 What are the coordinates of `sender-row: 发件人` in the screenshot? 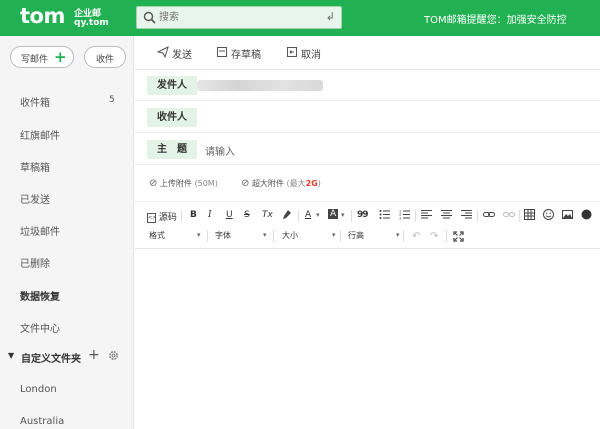 It's located at (367, 86).